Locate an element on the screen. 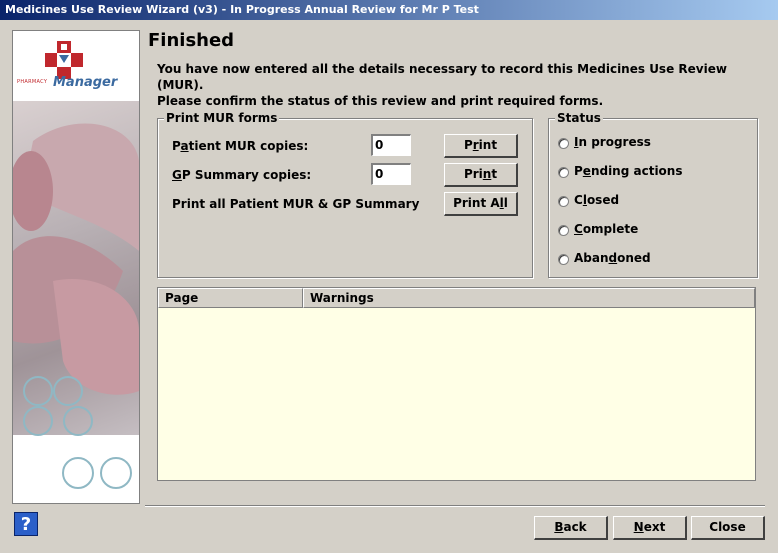 This screenshot has height=553, width=778. decorative-rings is located at coordinates (58, 406).